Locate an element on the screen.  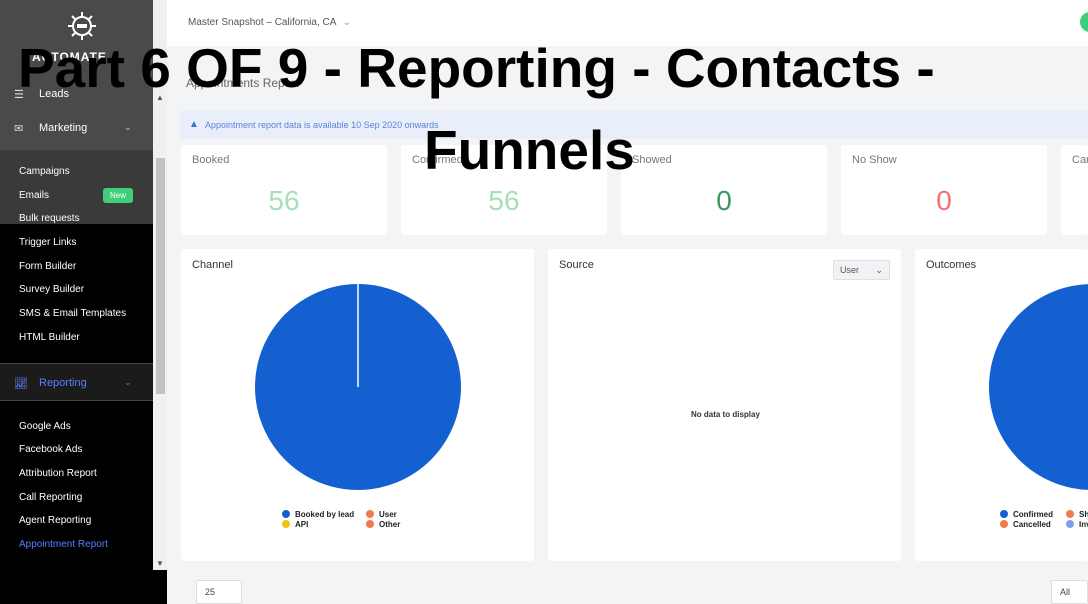
legend-label: Confirmed is located at coordinates (1033, 514).